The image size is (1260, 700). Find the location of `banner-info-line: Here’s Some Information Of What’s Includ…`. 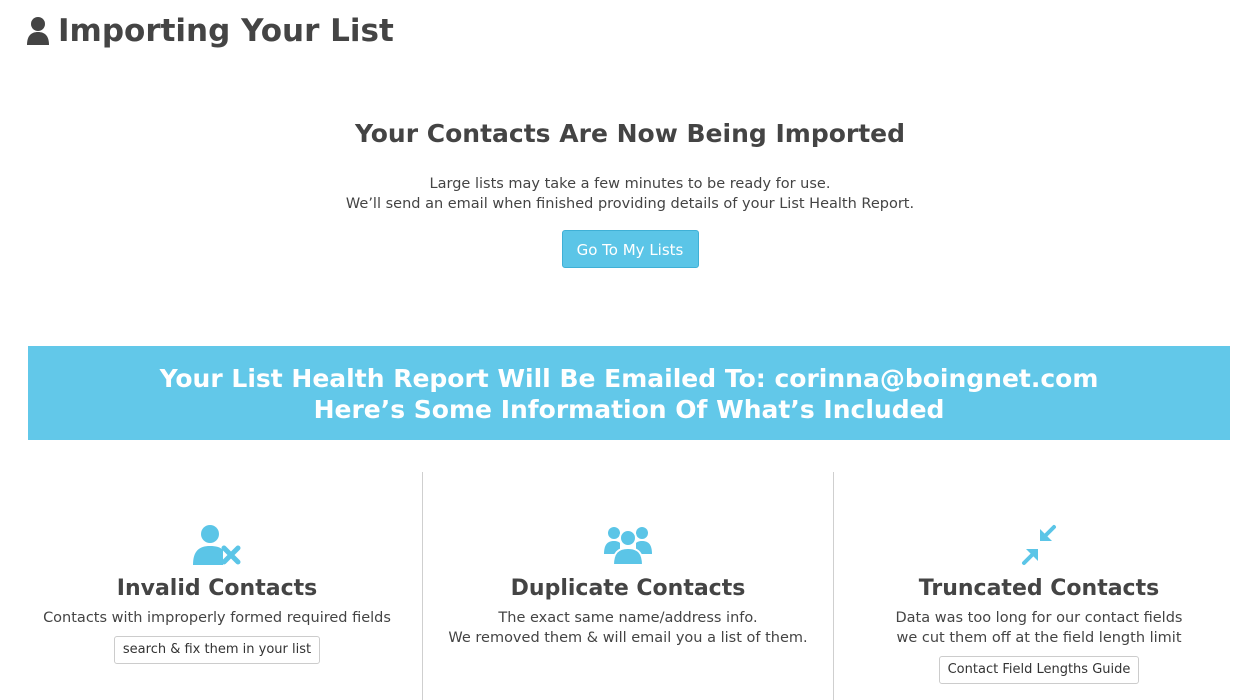

banner-info-line: Here’s Some Information Of What’s Includ… is located at coordinates (629, 409).